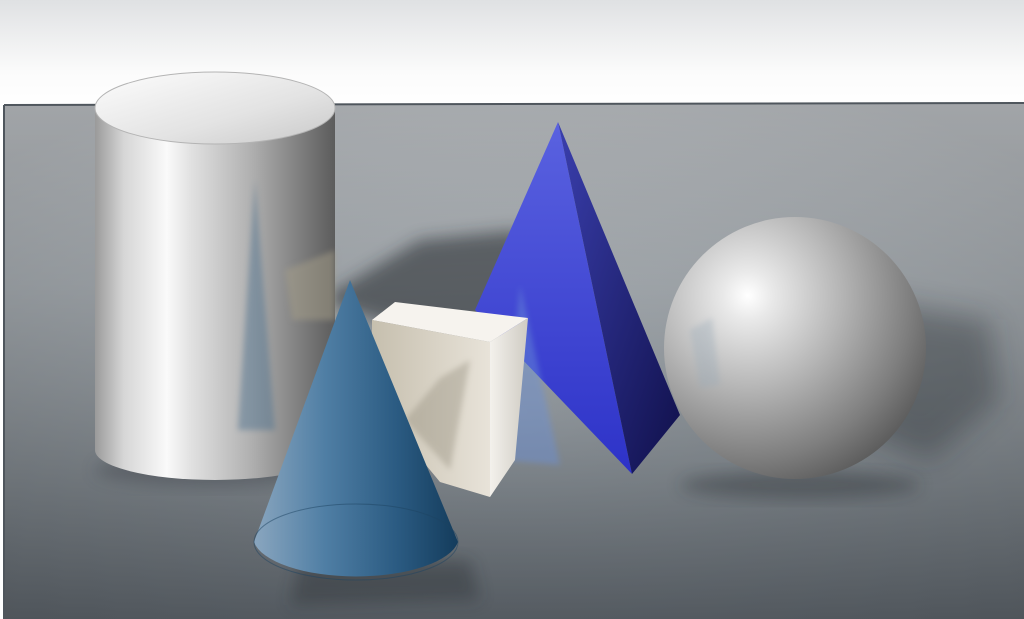 The image size is (1024, 619). Describe the element at coordinates (795, 348) in the screenshot. I see `sphere` at that location.